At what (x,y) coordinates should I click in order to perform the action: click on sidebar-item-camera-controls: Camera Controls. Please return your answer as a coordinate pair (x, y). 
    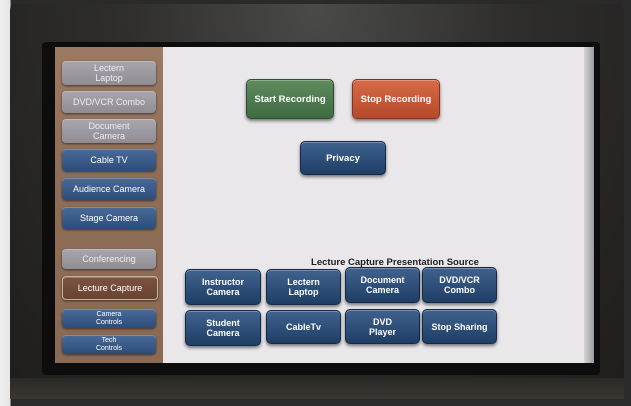
    Looking at the image, I should click on (109, 318).